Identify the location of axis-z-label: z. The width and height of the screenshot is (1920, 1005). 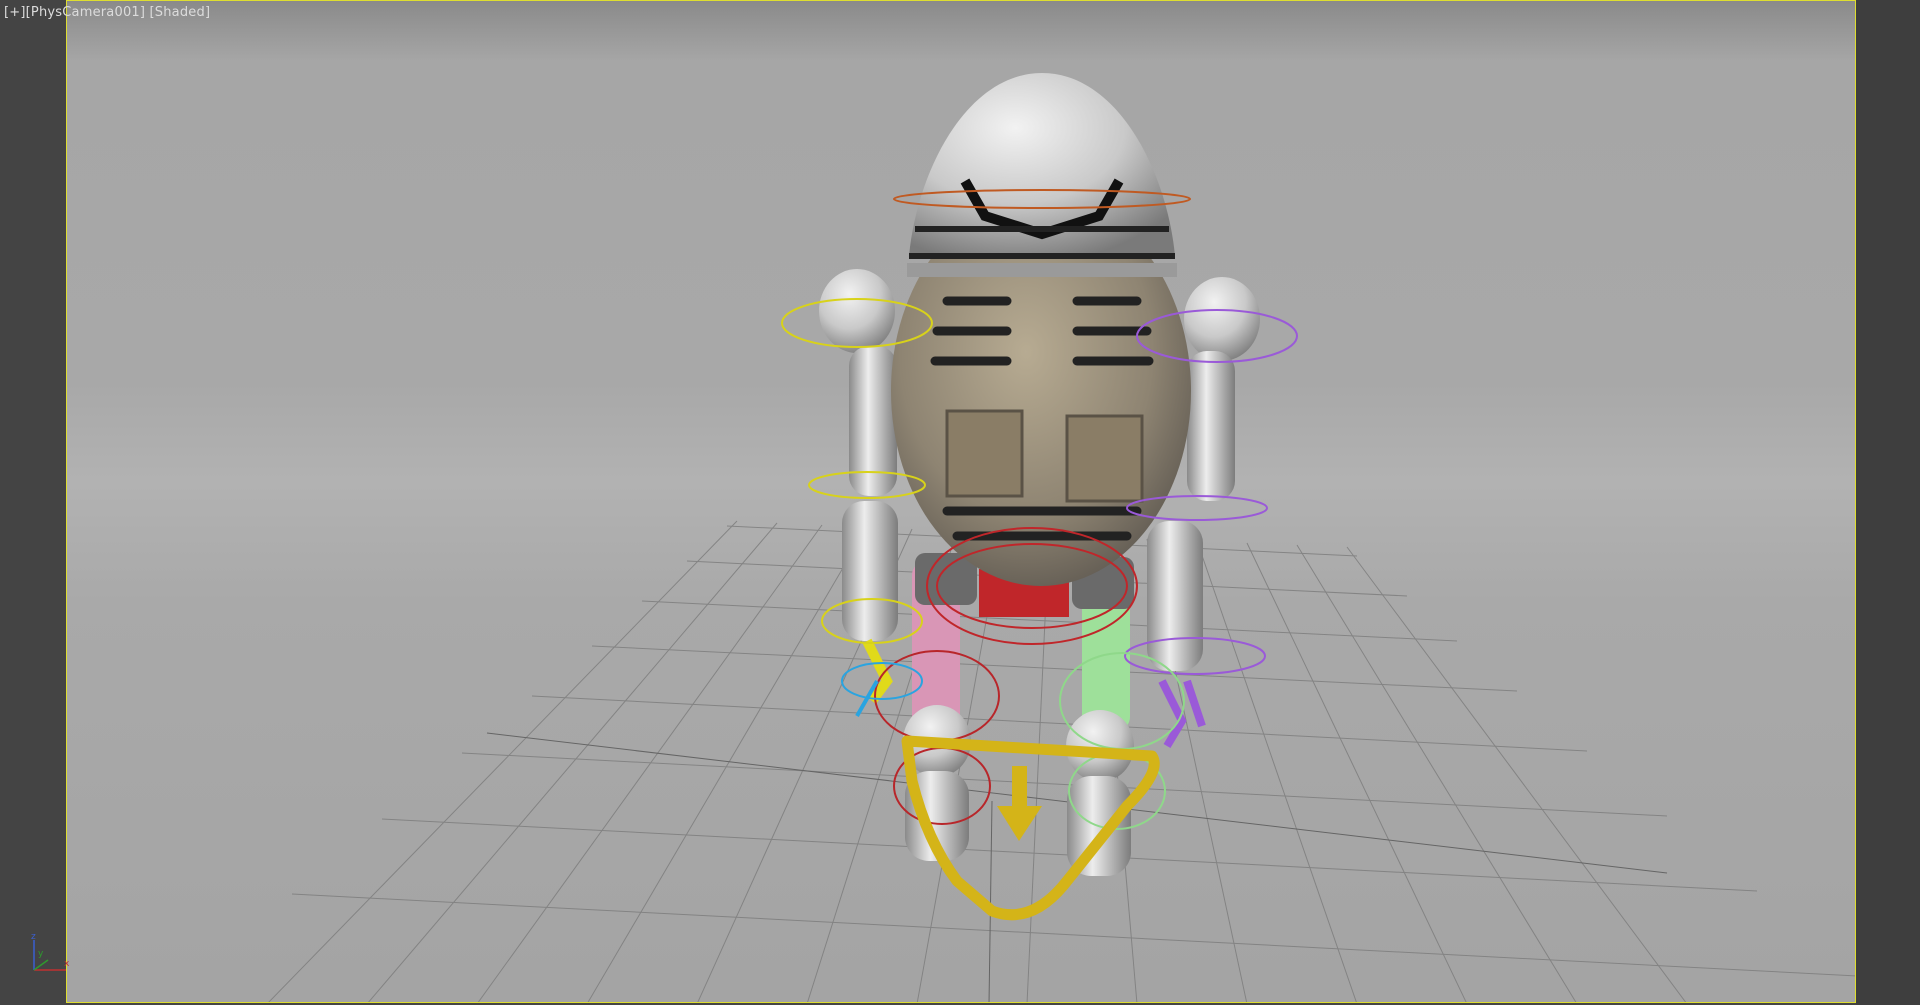
(33, 937).